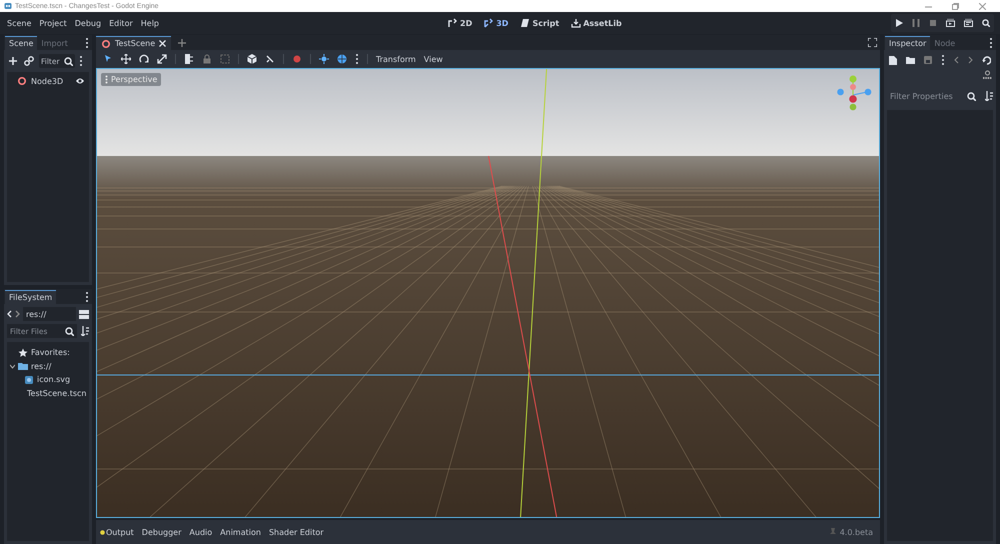  Describe the element at coordinates (50, 353) in the screenshot. I see `file-item: Favorites:` at that location.